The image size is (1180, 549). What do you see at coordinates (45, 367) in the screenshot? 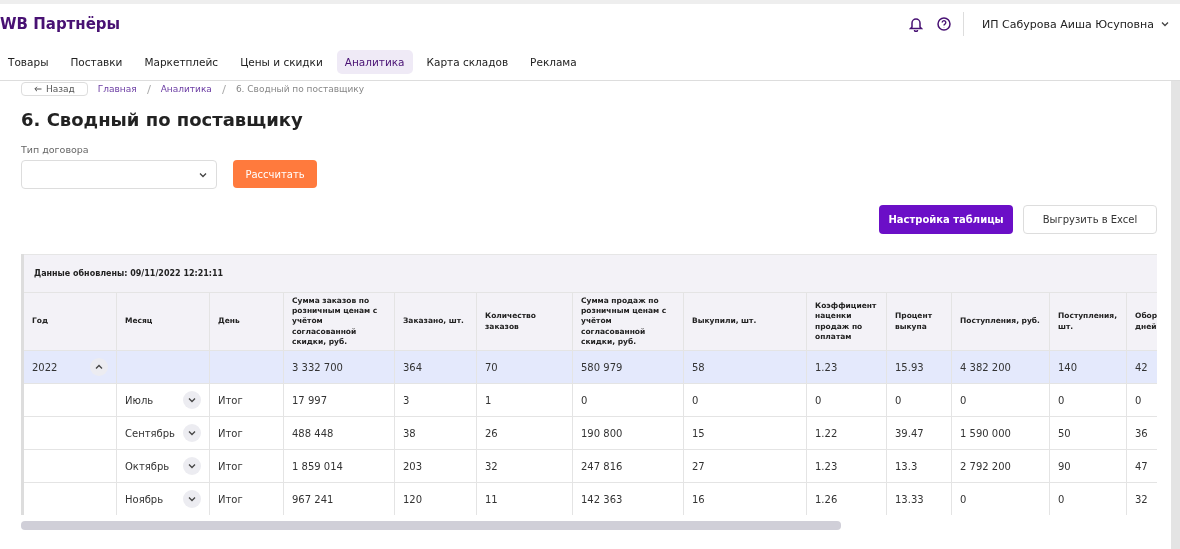
I see `cell-text: 2022` at bounding box center [45, 367].